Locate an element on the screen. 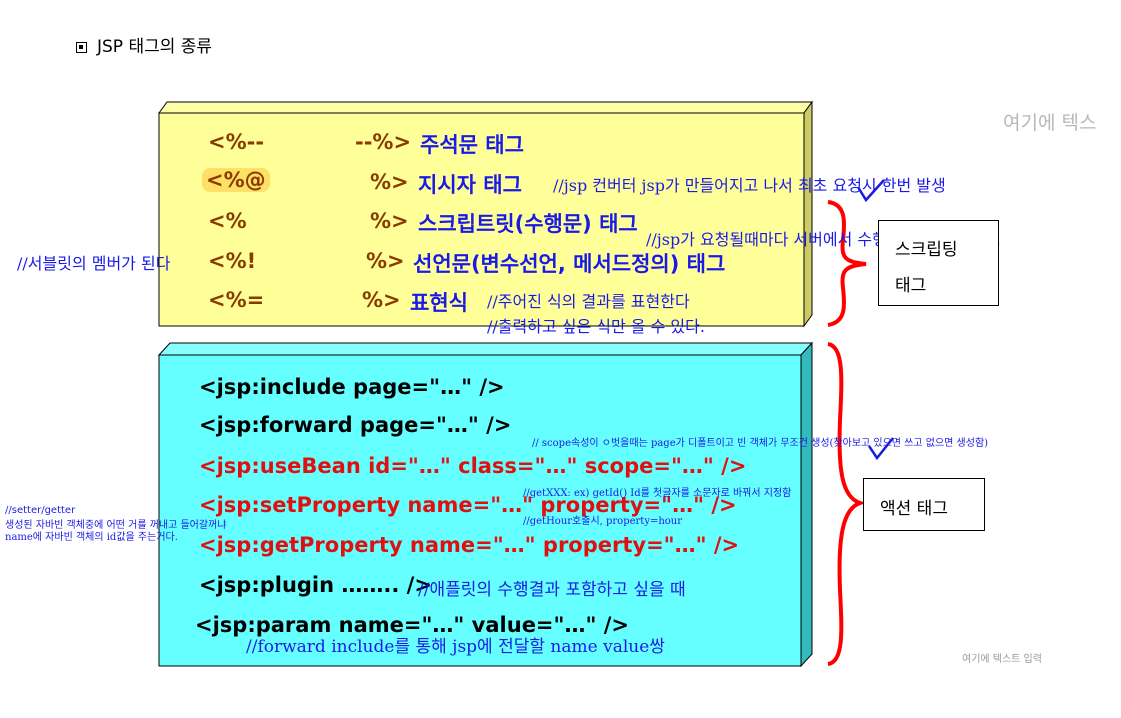  directive-tag-open: <%@ is located at coordinates (236, 180).